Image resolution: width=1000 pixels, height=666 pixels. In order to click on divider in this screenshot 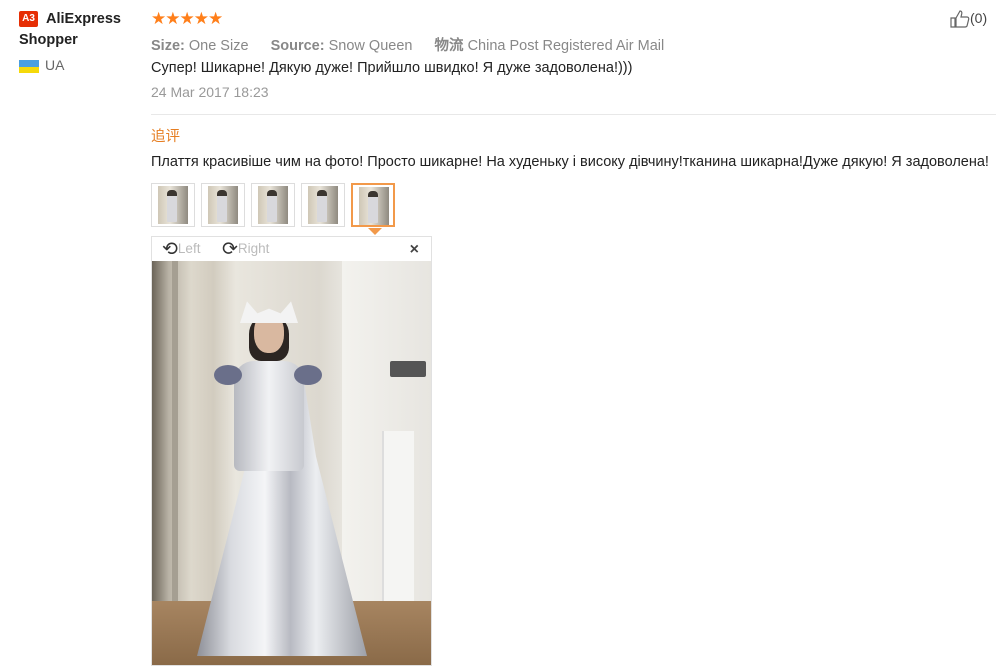, I will do `click(573, 114)`.